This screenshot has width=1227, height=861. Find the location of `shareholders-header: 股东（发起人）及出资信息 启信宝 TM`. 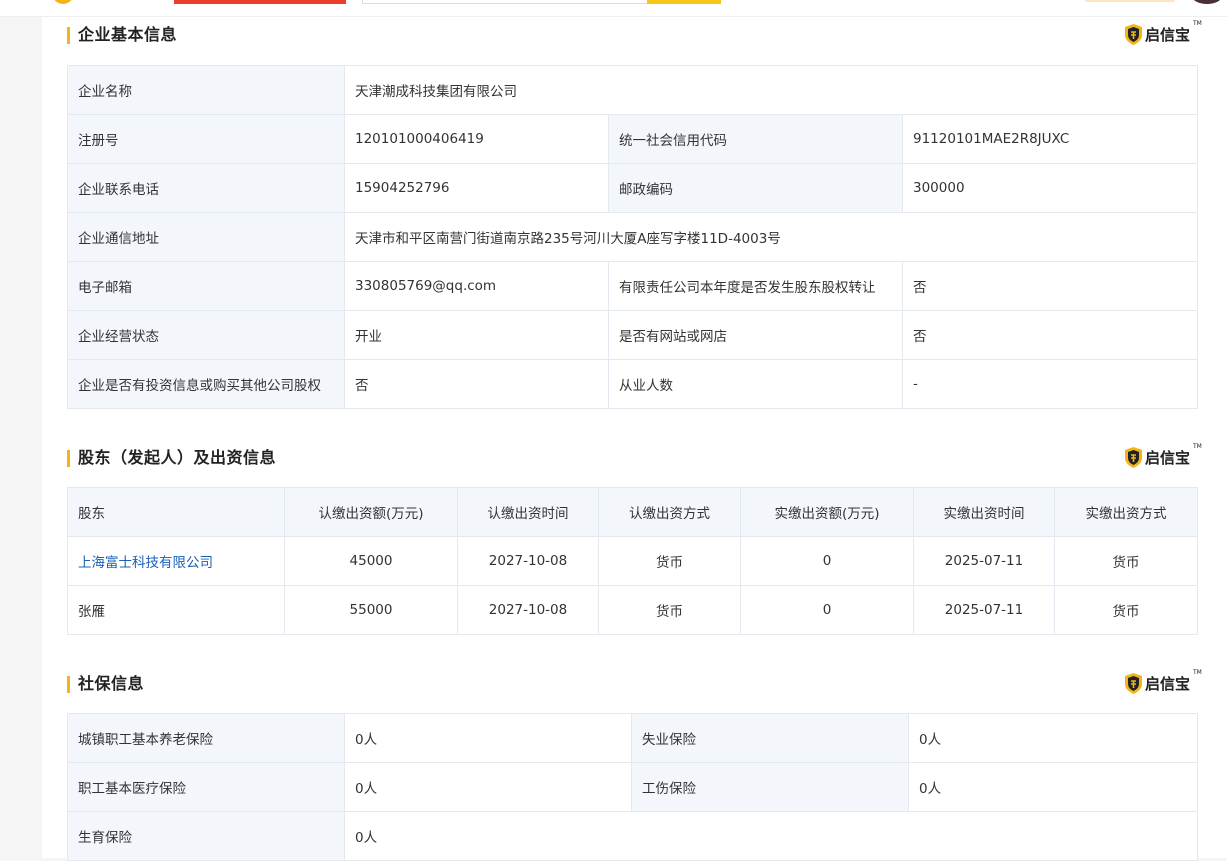

shareholders-header: 股东（发起人）及出资信息 启信宝 TM is located at coordinates (634, 456).